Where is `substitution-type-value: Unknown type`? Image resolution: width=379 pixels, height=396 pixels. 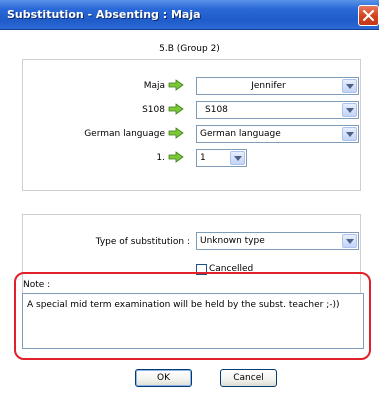 substitution-type-value: Unknown type is located at coordinates (232, 241).